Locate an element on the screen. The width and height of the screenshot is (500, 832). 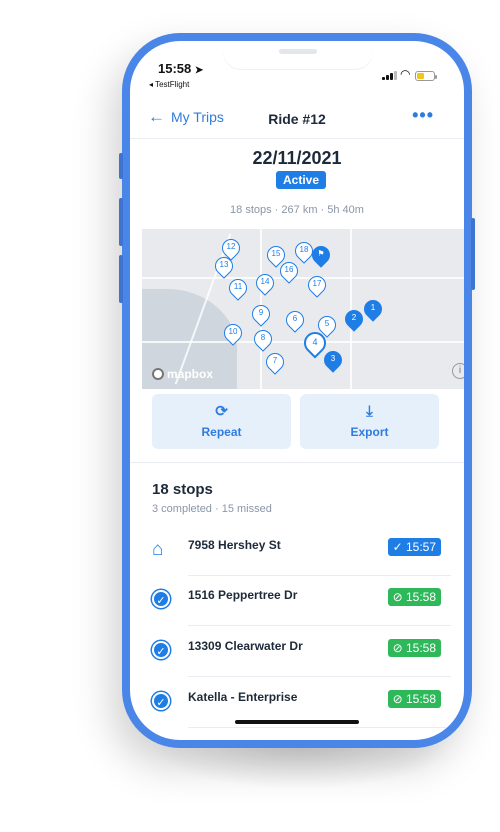
action-buttons: ⟳ Repeat ⤓ Export is located at coordinates (295, 421).